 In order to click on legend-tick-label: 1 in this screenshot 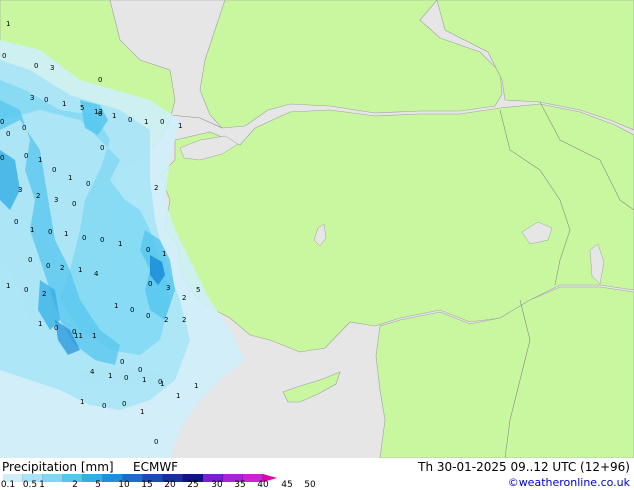, I will do `click(42, 485)`.